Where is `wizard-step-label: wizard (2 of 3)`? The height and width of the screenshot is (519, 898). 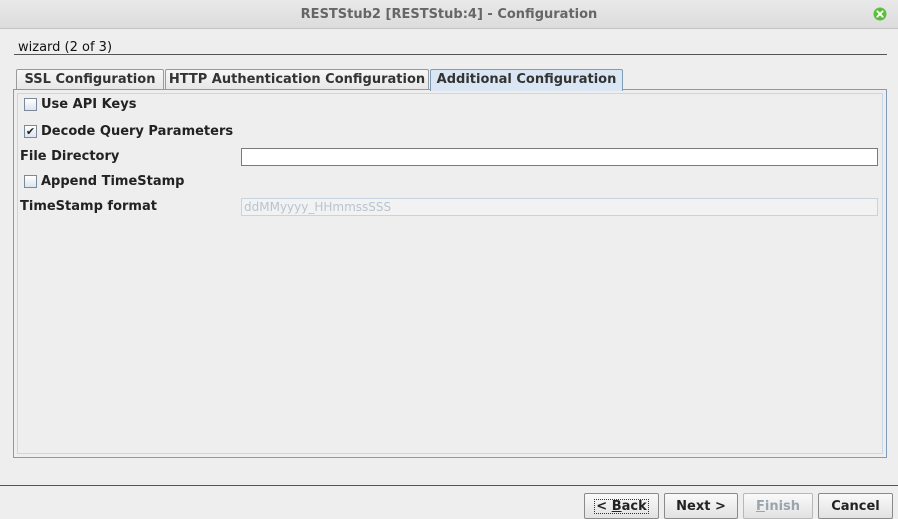 wizard-step-label: wizard (2 of 3) is located at coordinates (65, 47).